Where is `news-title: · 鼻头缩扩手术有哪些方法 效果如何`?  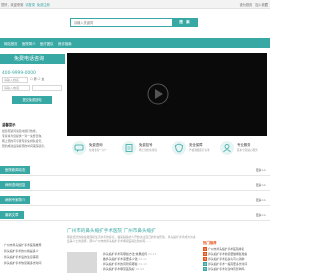
news-title: · 鼻头缩扩手术有哪些方法 效果如何 is located at coordinates (124, 254).